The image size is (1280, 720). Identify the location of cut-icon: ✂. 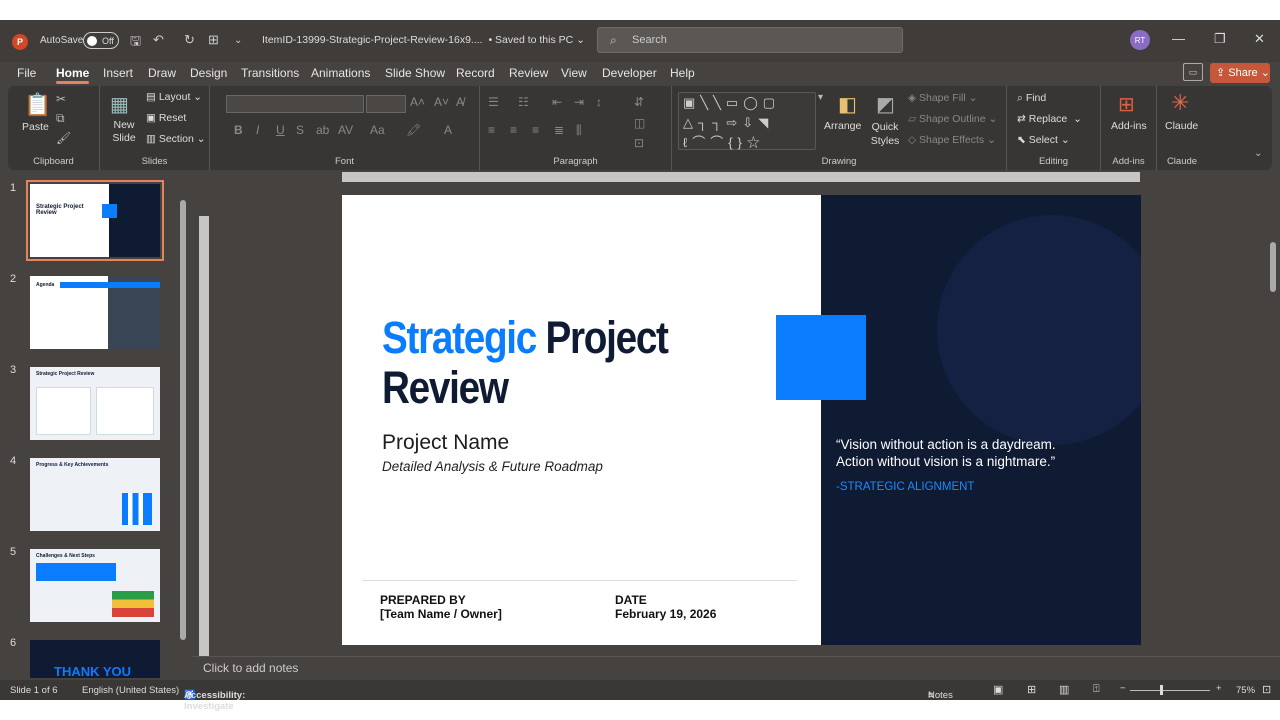
(61, 99).